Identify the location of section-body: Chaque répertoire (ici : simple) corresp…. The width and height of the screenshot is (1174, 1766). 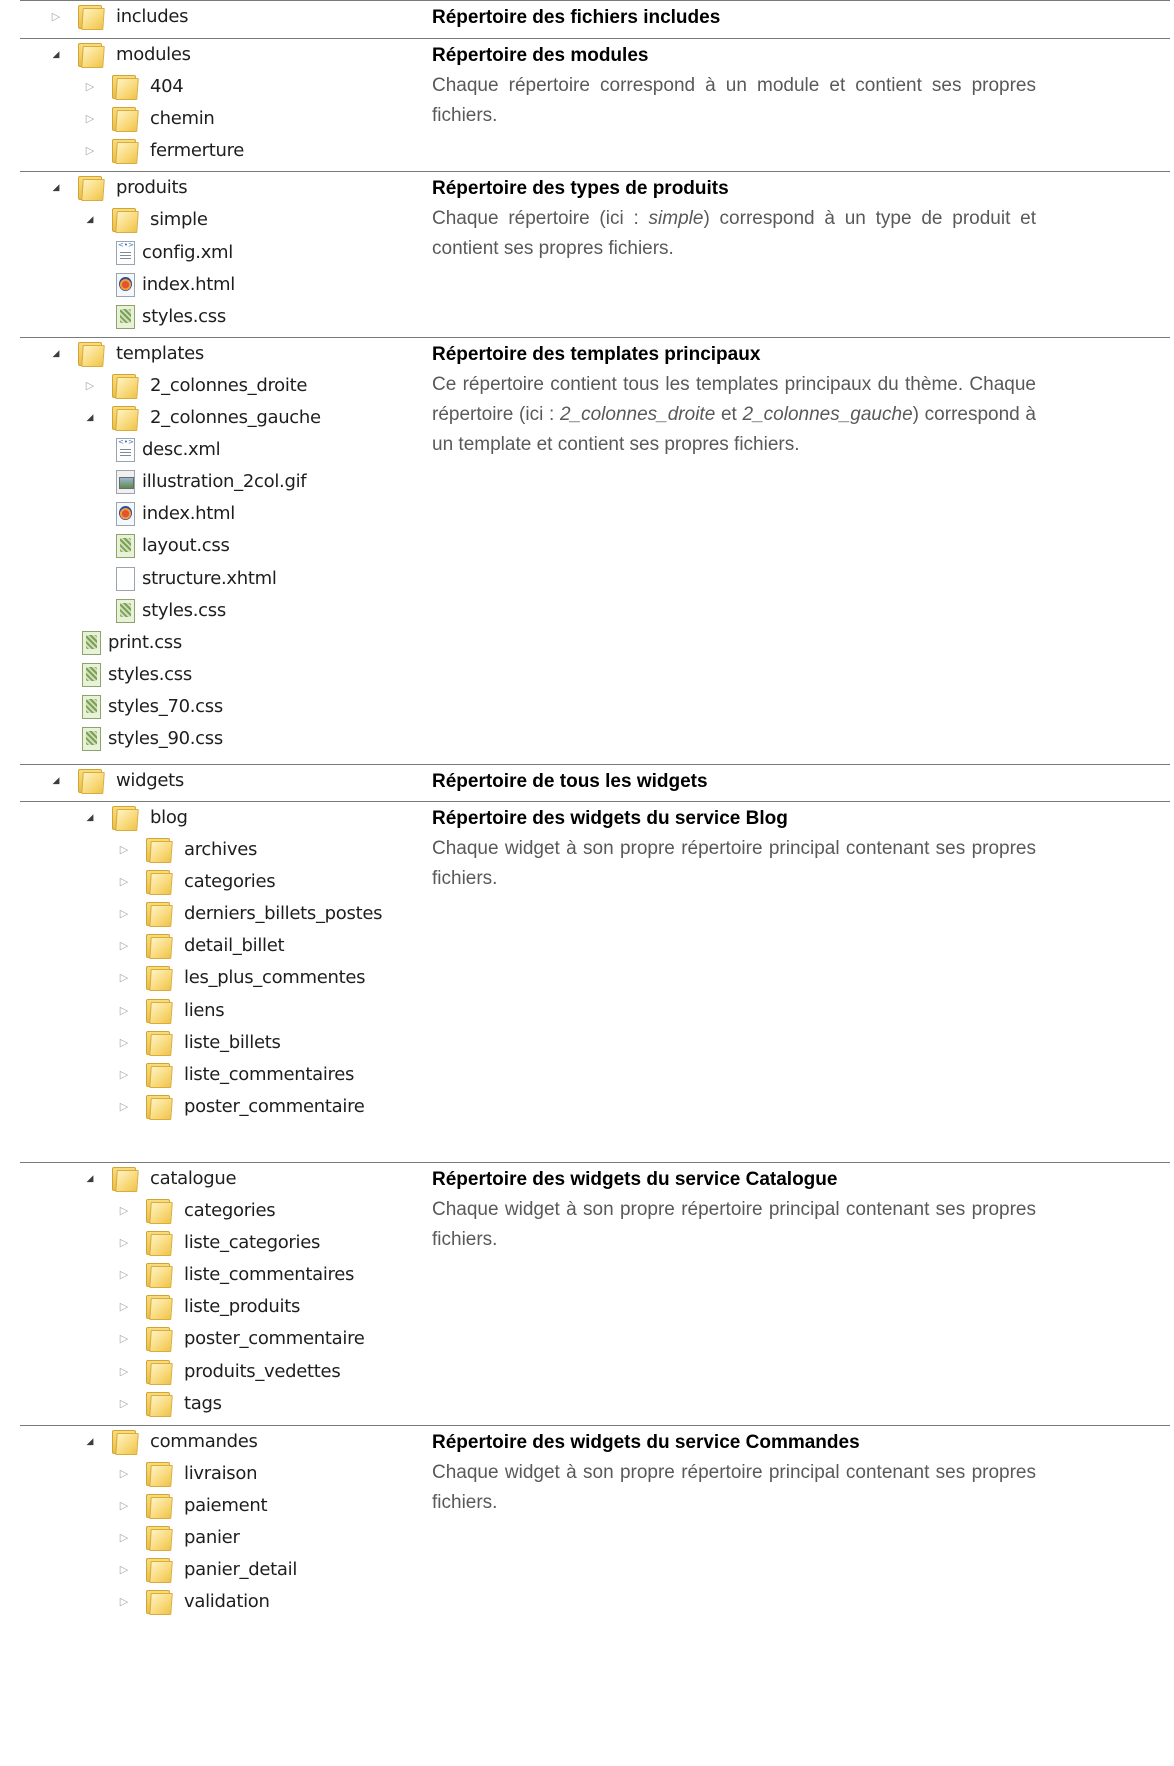
(734, 234).